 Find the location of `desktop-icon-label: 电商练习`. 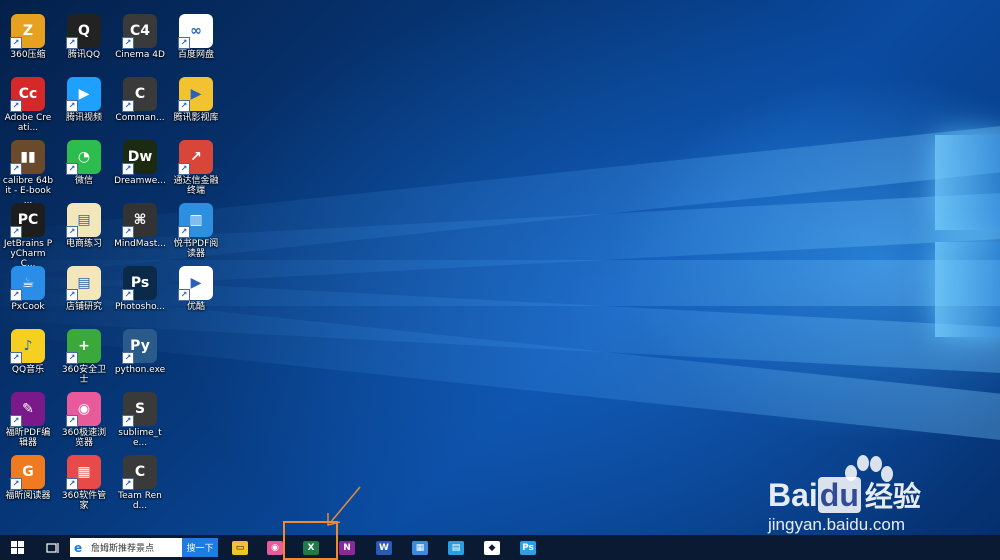

desktop-icon-label: 电商练习 is located at coordinates (83, 244).